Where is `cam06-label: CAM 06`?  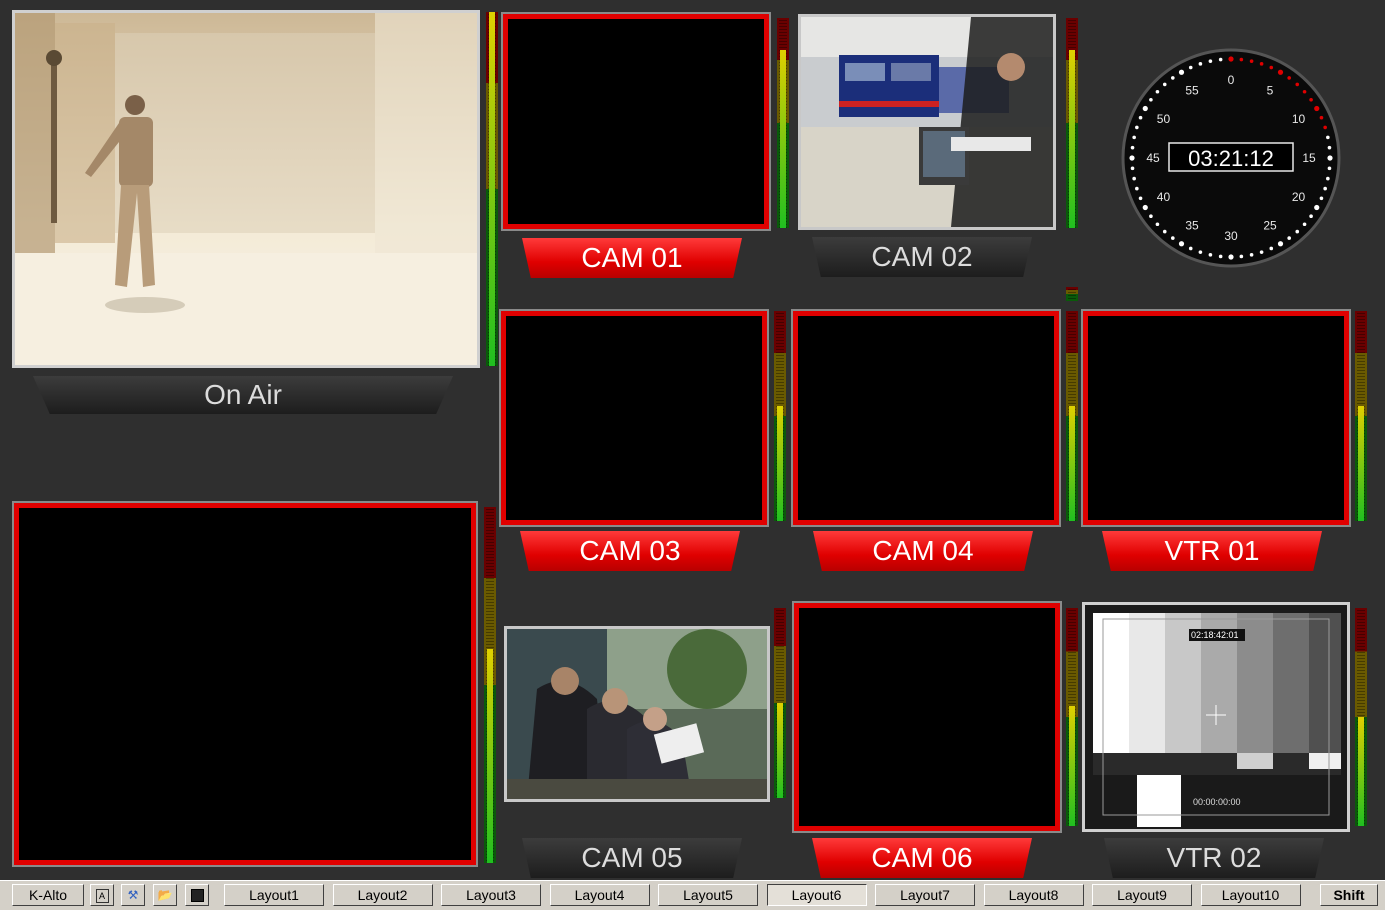 cam06-label: CAM 06 is located at coordinates (922, 858).